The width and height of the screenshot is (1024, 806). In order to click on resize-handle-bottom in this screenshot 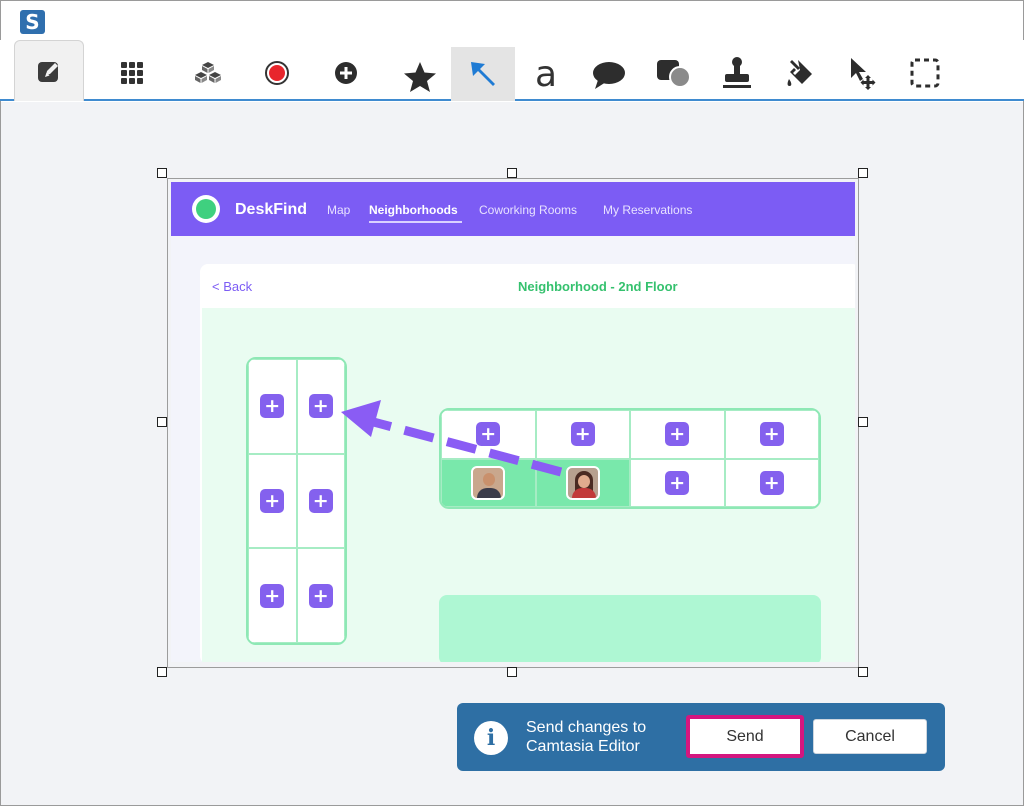, I will do `click(512, 672)`.